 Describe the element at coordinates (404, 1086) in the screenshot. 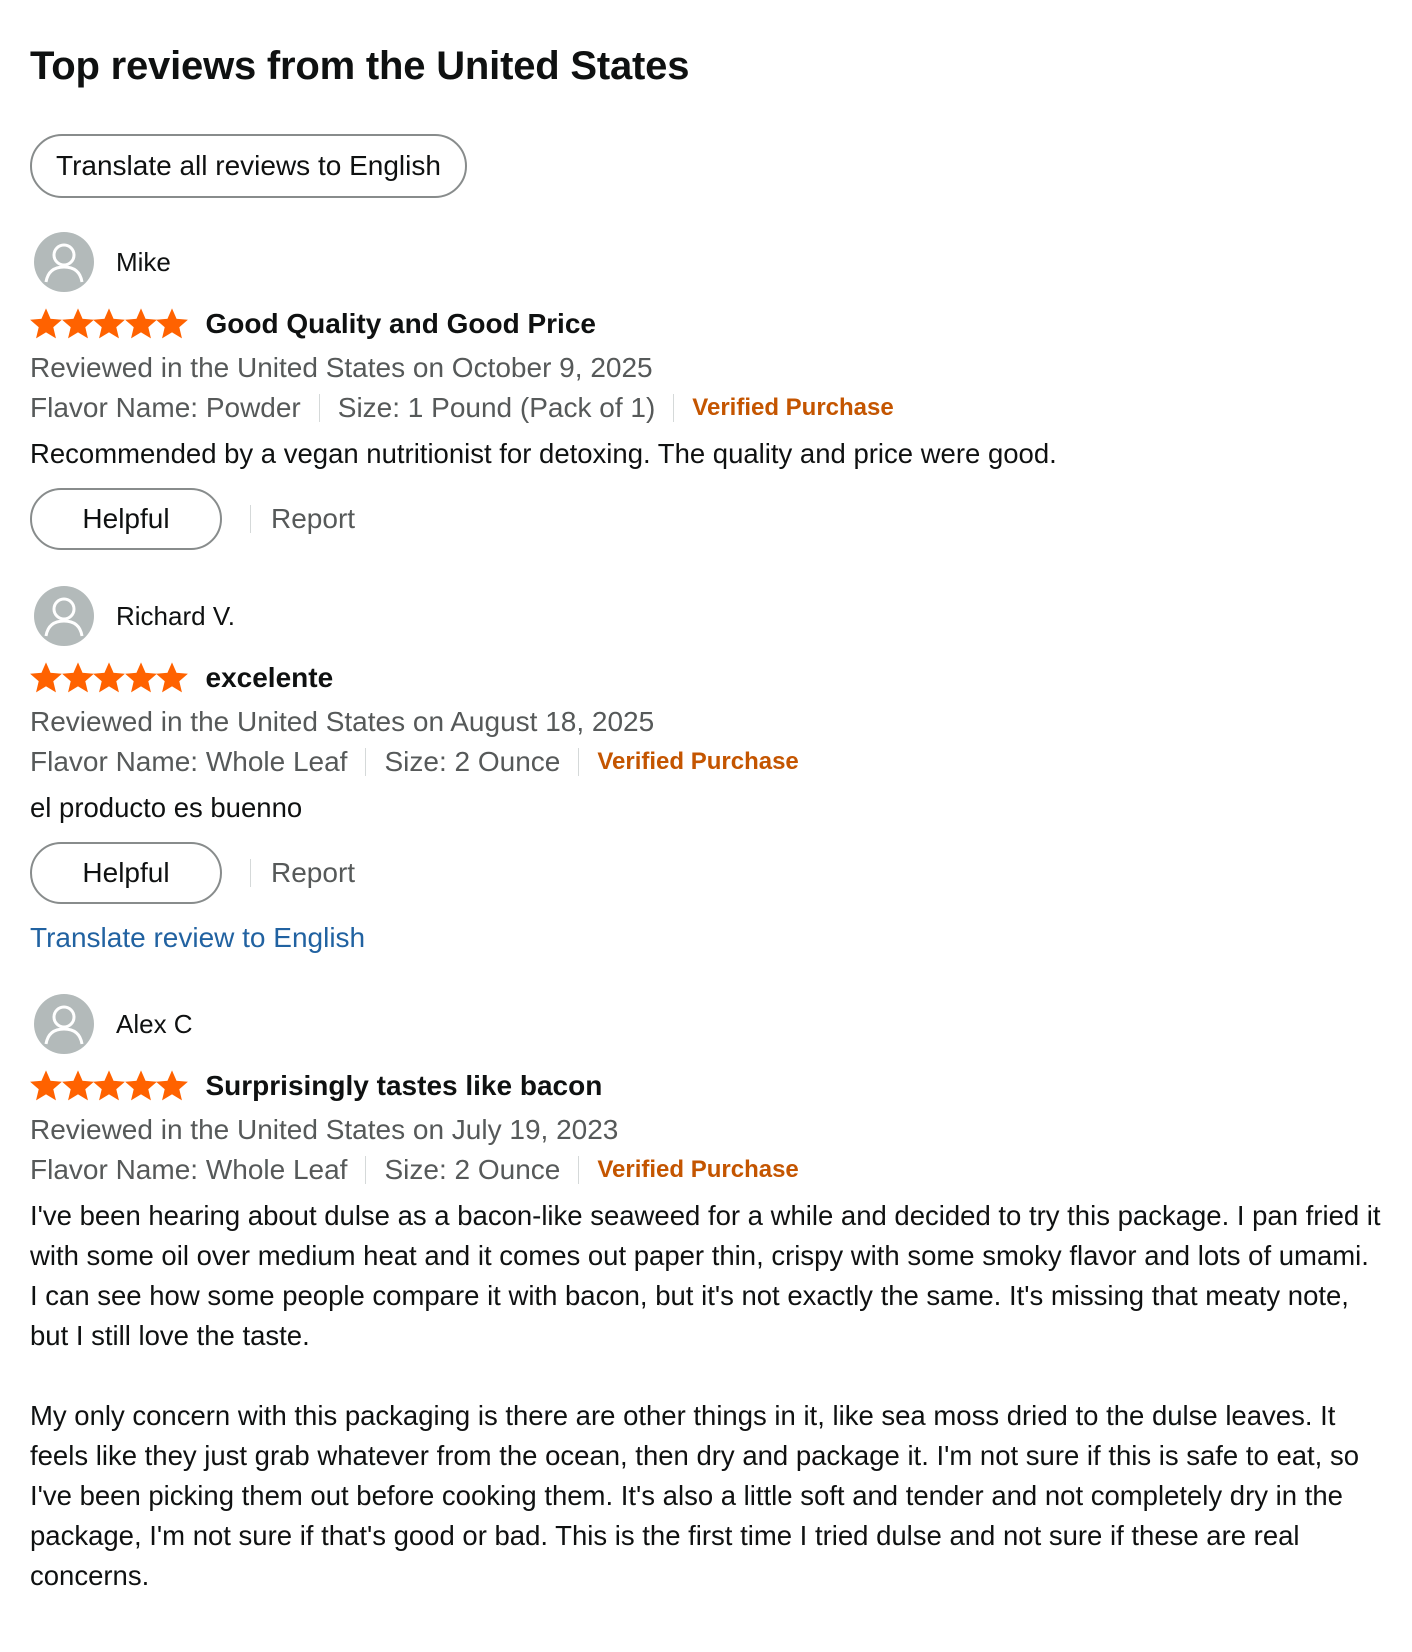

I see `review-title: Surprisingly tastes like bacon` at that location.